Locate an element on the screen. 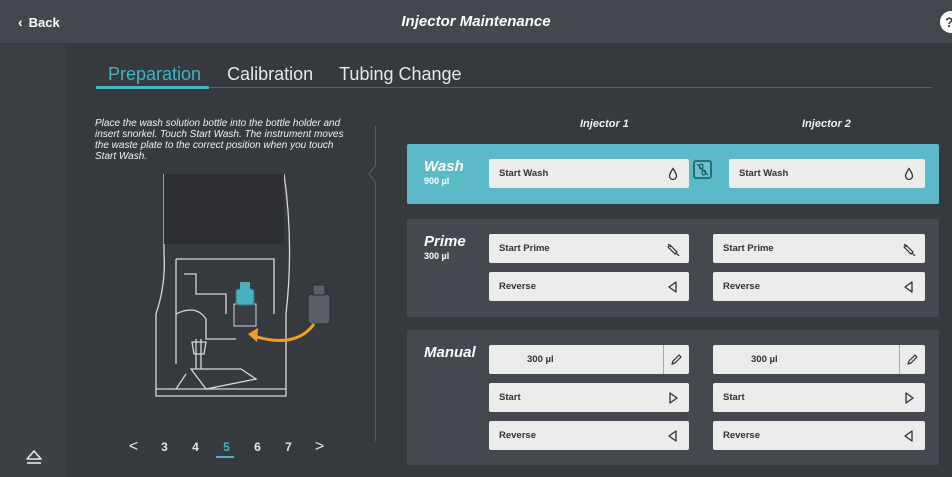 This screenshot has width=952, height=477. eject-icon is located at coordinates (34, 458).